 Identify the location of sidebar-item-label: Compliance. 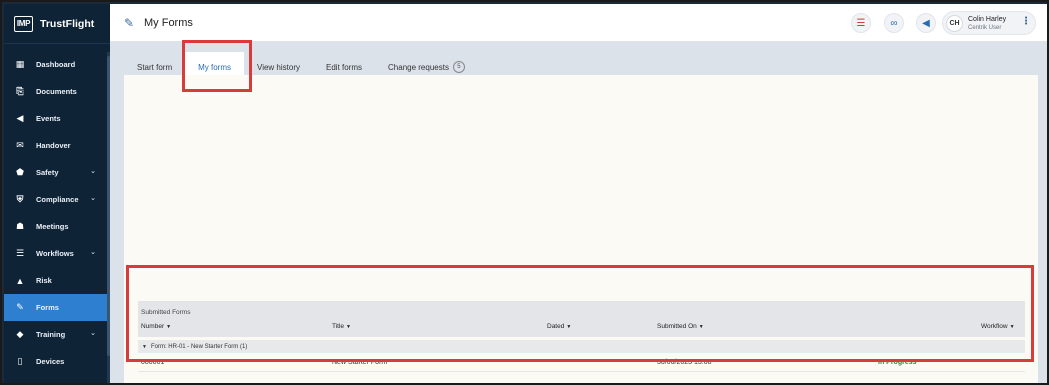
(57, 199).